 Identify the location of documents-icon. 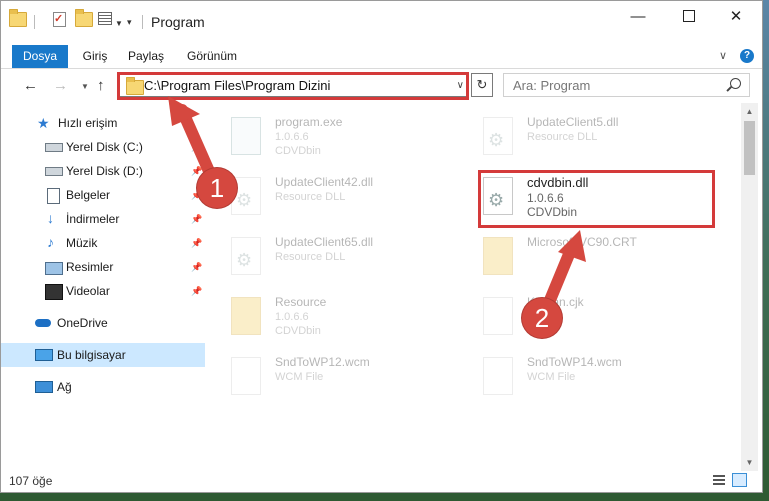
(53, 196).